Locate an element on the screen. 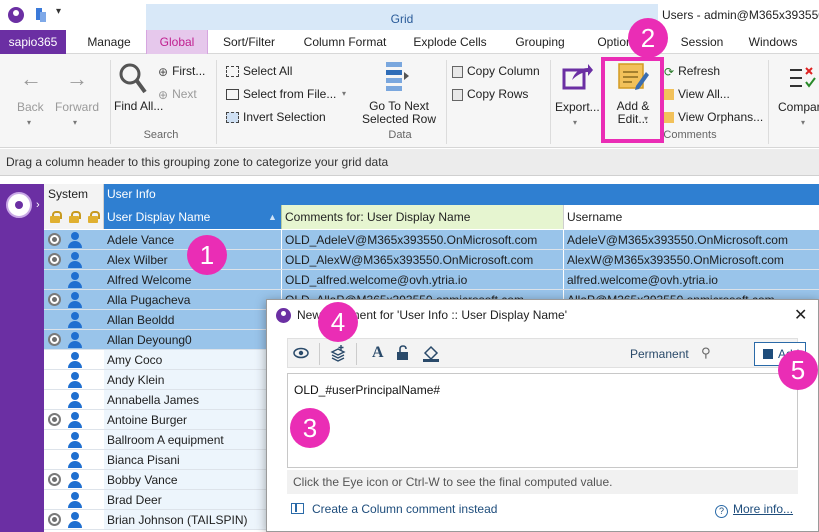 Image resolution: width=819 pixels, height=532 pixels. invert-selection-button: Invert Selection is located at coordinates (276, 117).